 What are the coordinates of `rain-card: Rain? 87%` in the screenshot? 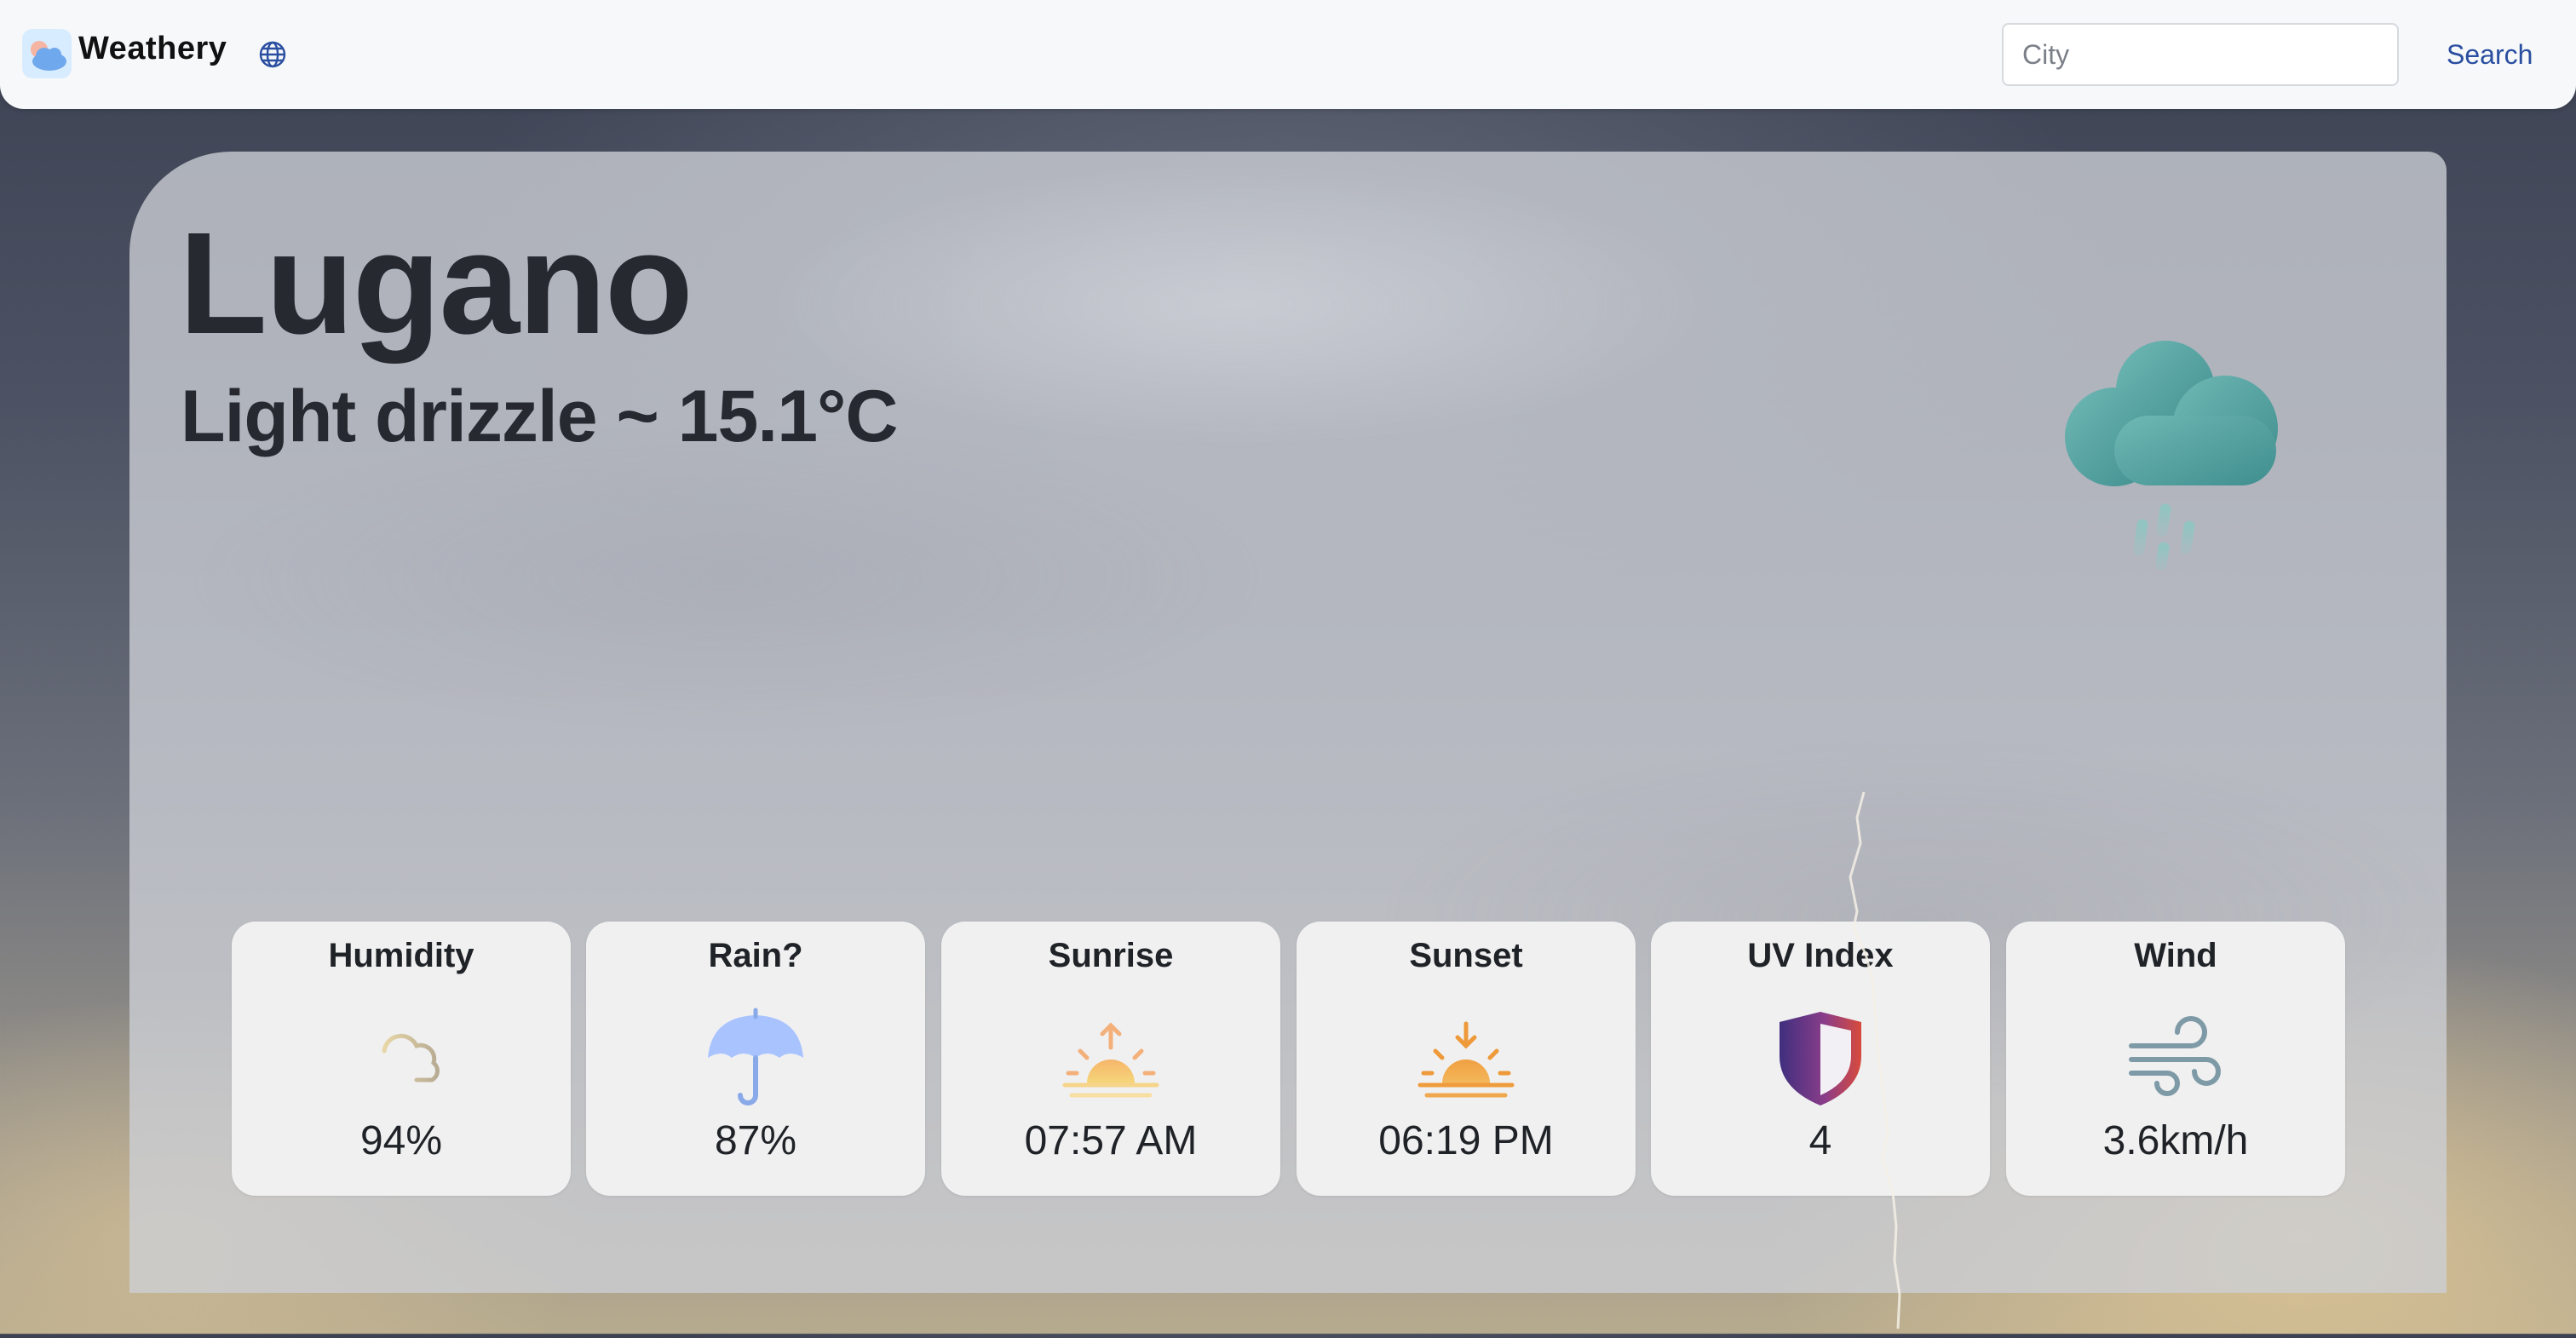 It's located at (755, 1059).